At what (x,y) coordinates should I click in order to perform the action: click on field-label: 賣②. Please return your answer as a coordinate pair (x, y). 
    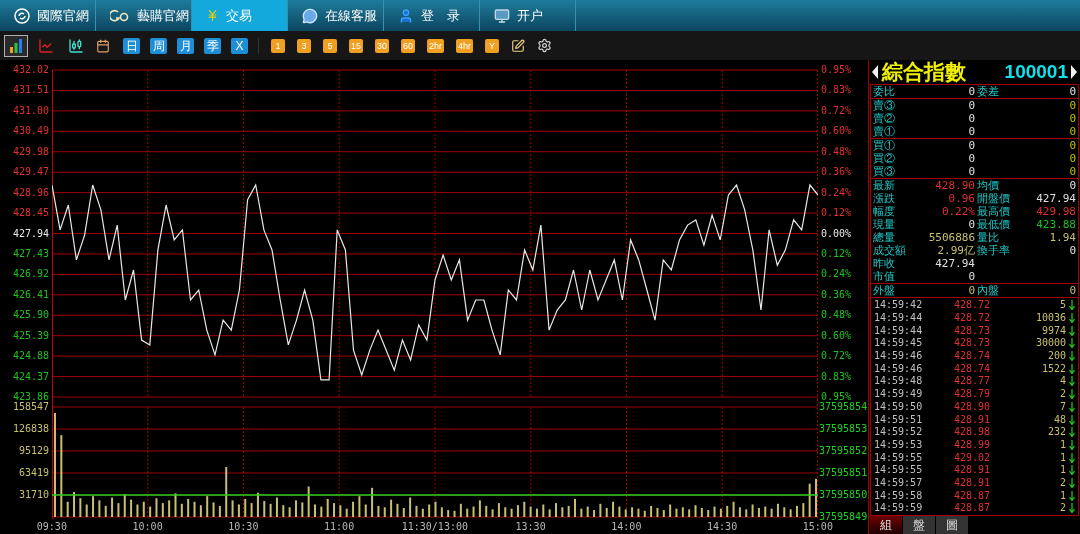
    Looking at the image, I should click on (884, 118).